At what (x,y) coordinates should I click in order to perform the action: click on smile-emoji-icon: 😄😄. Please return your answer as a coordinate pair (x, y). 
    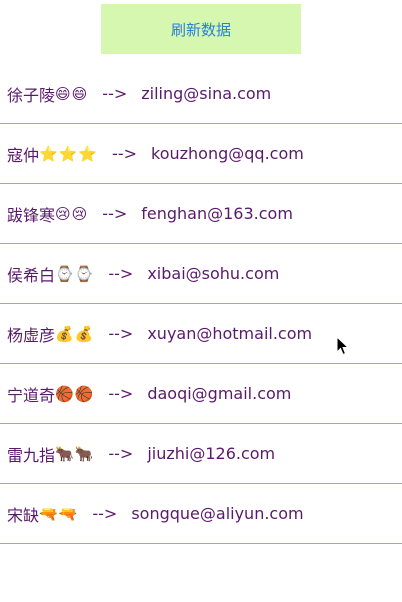
    Looking at the image, I should click on (72, 93).